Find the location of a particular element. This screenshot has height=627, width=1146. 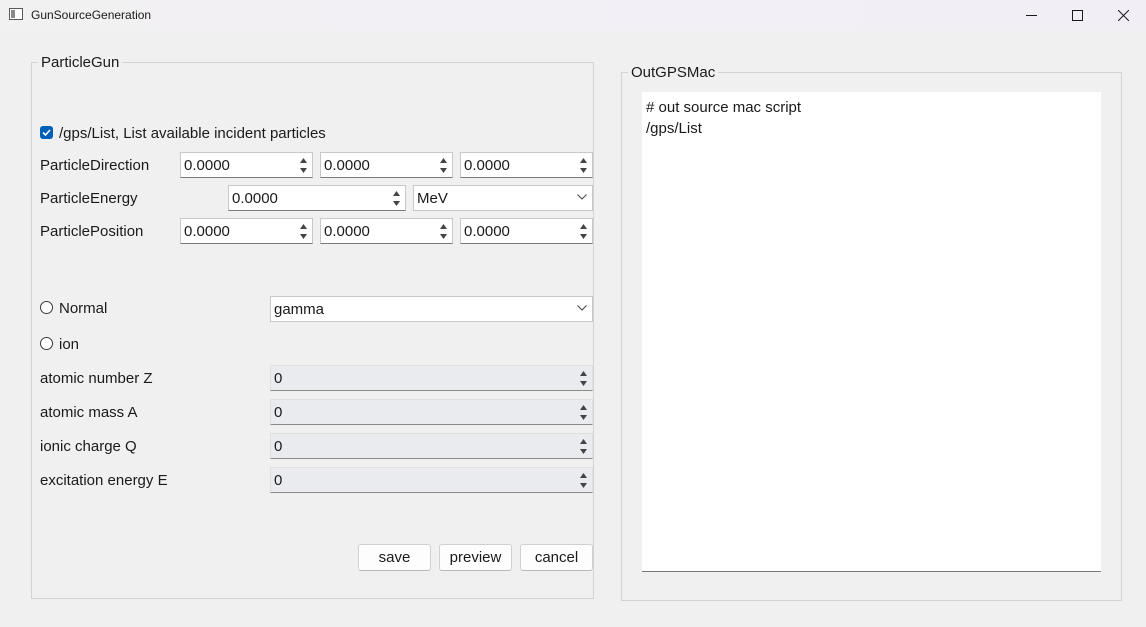

preview-button: preview is located at coordinates (475, 557).